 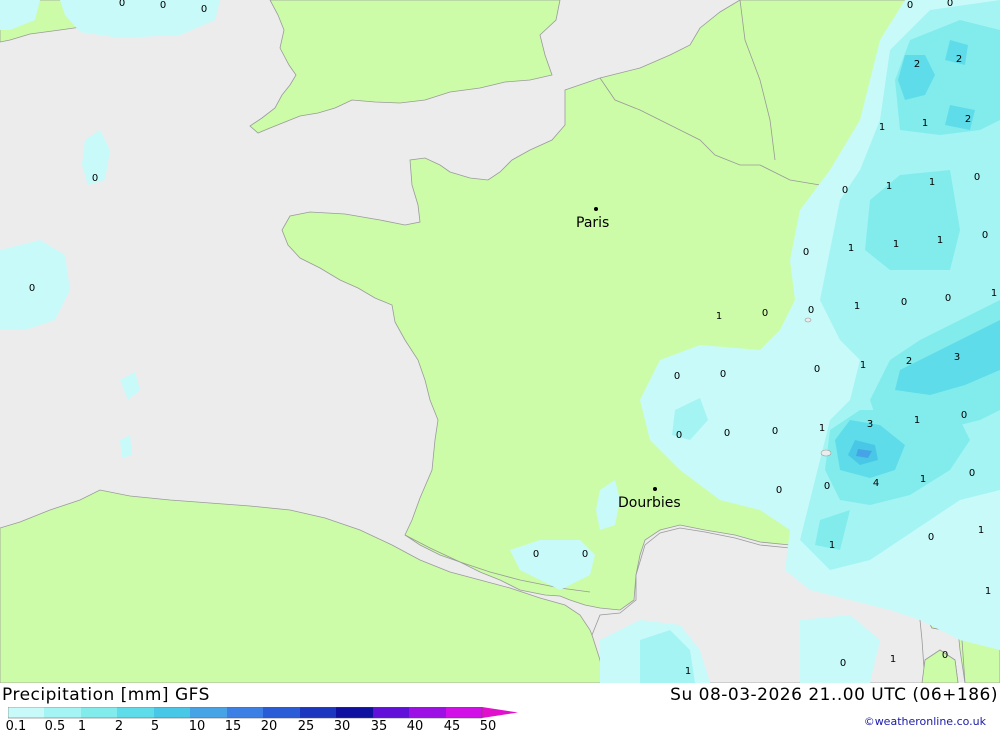 What do you see at coordinates (342, 726) in the screenshot?
I see `legend-tick: 30` at bounding box center [342, 726].